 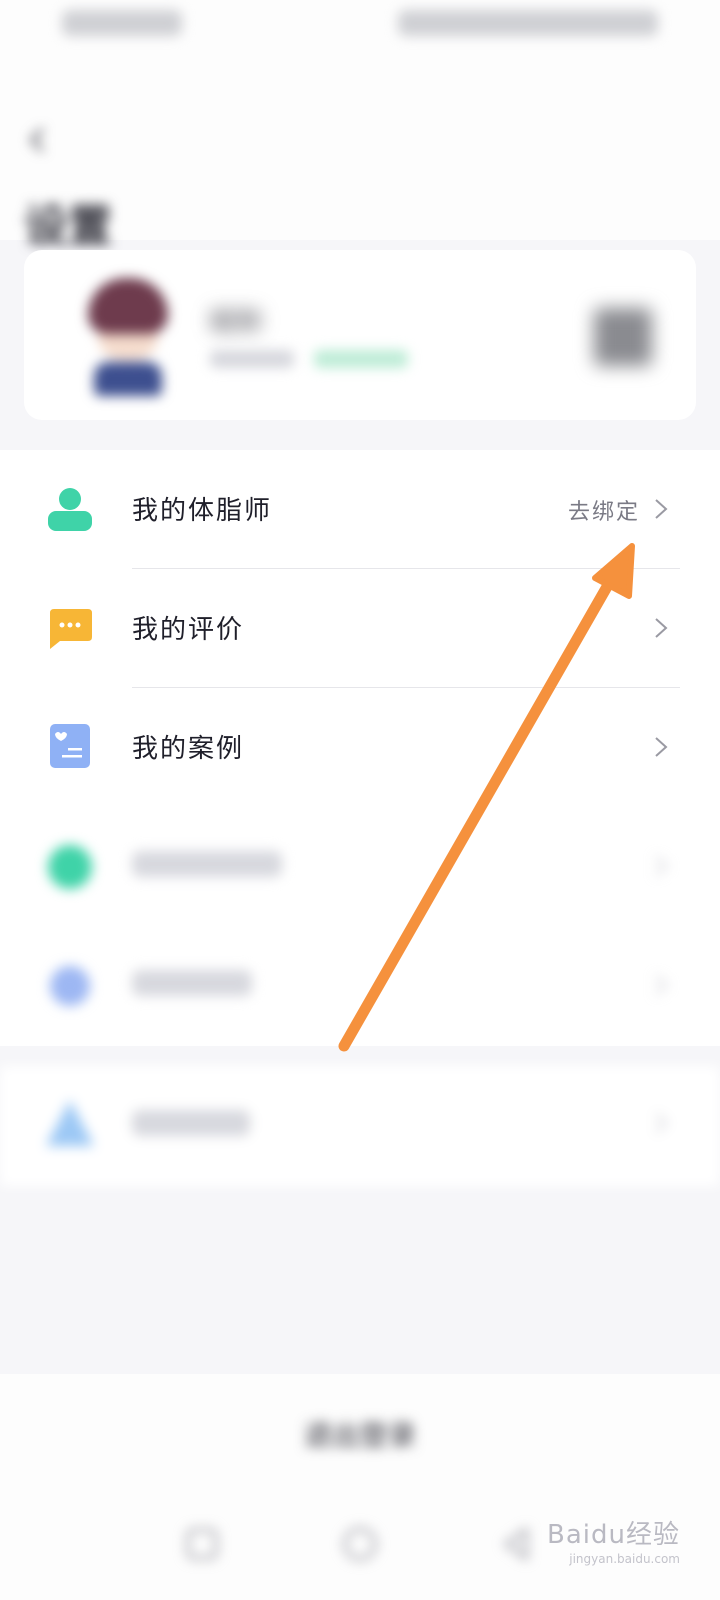 What do you see at coordinates (188, 630) in the screenshot?
I see `settings-item-label: 我的评价` at bounding box center [188, 630].